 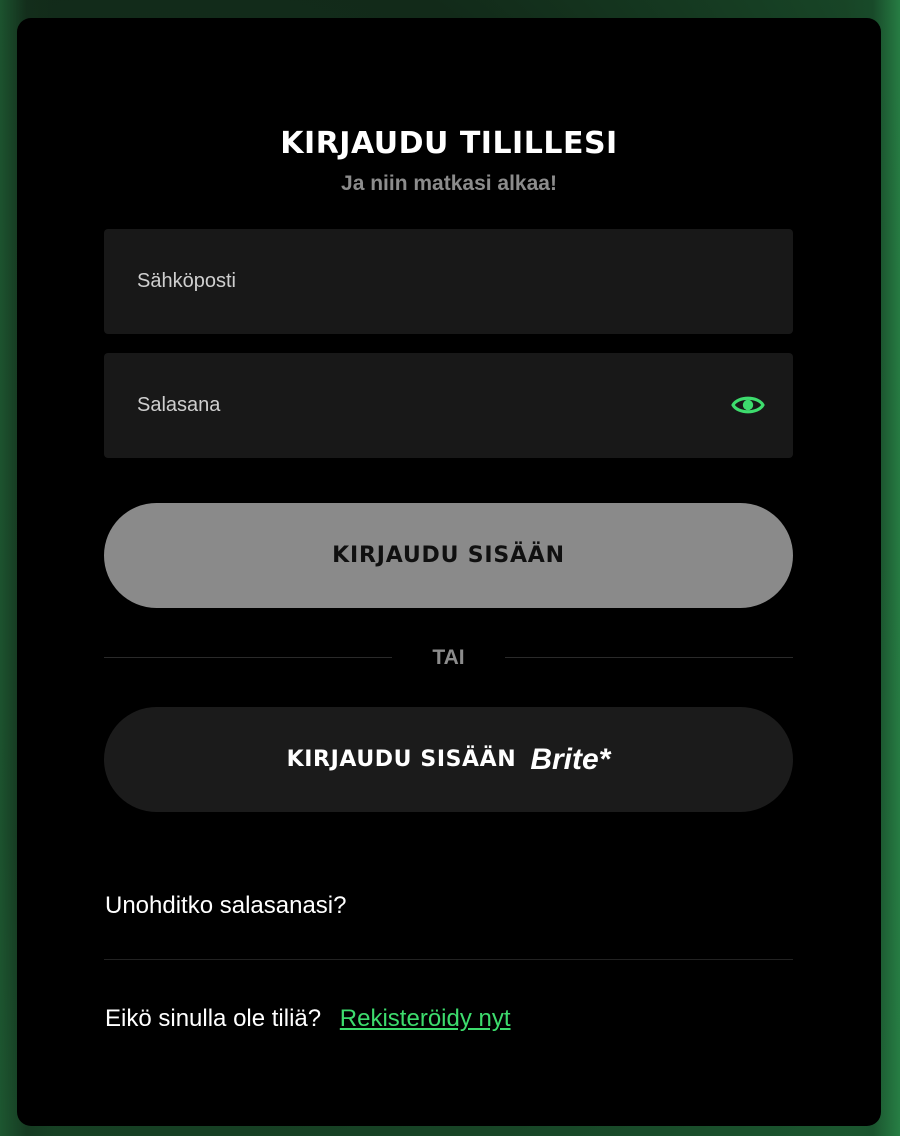 I want to click on email-field-label: Sähköposti, so click(x=186, y=281).